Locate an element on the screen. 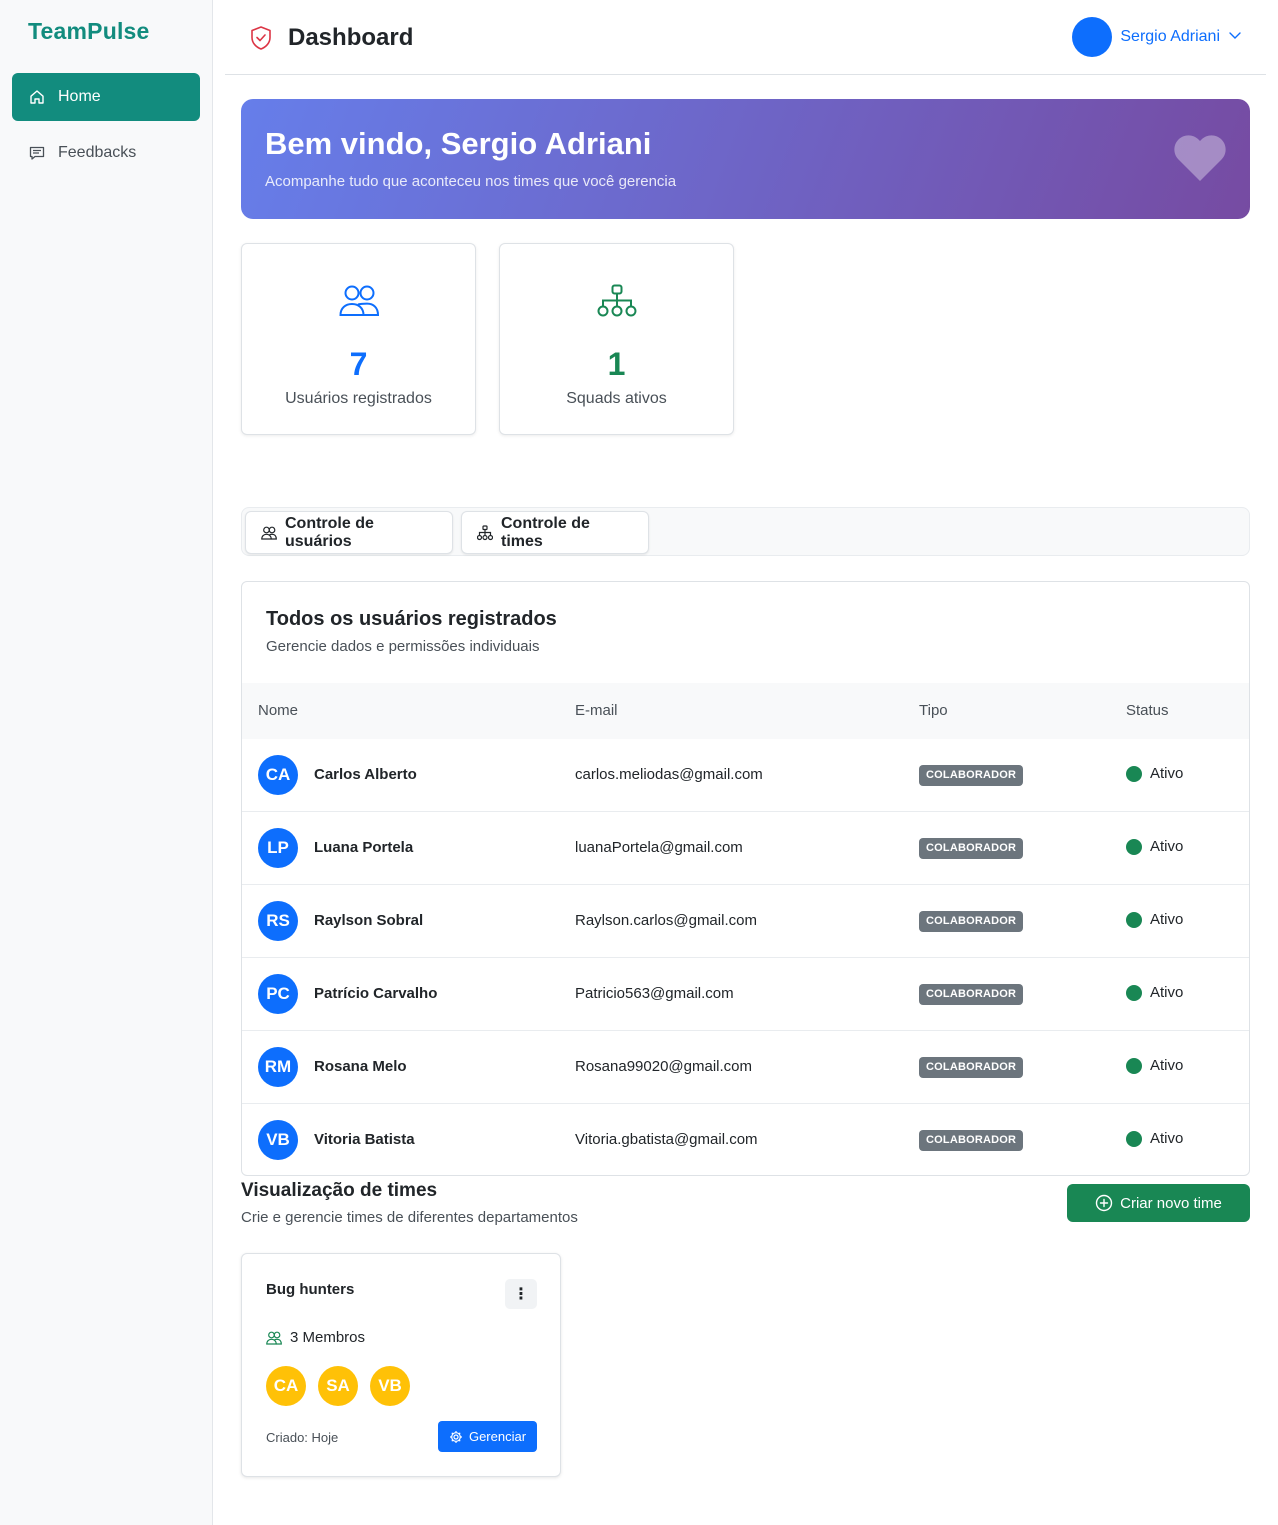  team-created-date: Criado: Hoje is located at coordinates (302, 1437).